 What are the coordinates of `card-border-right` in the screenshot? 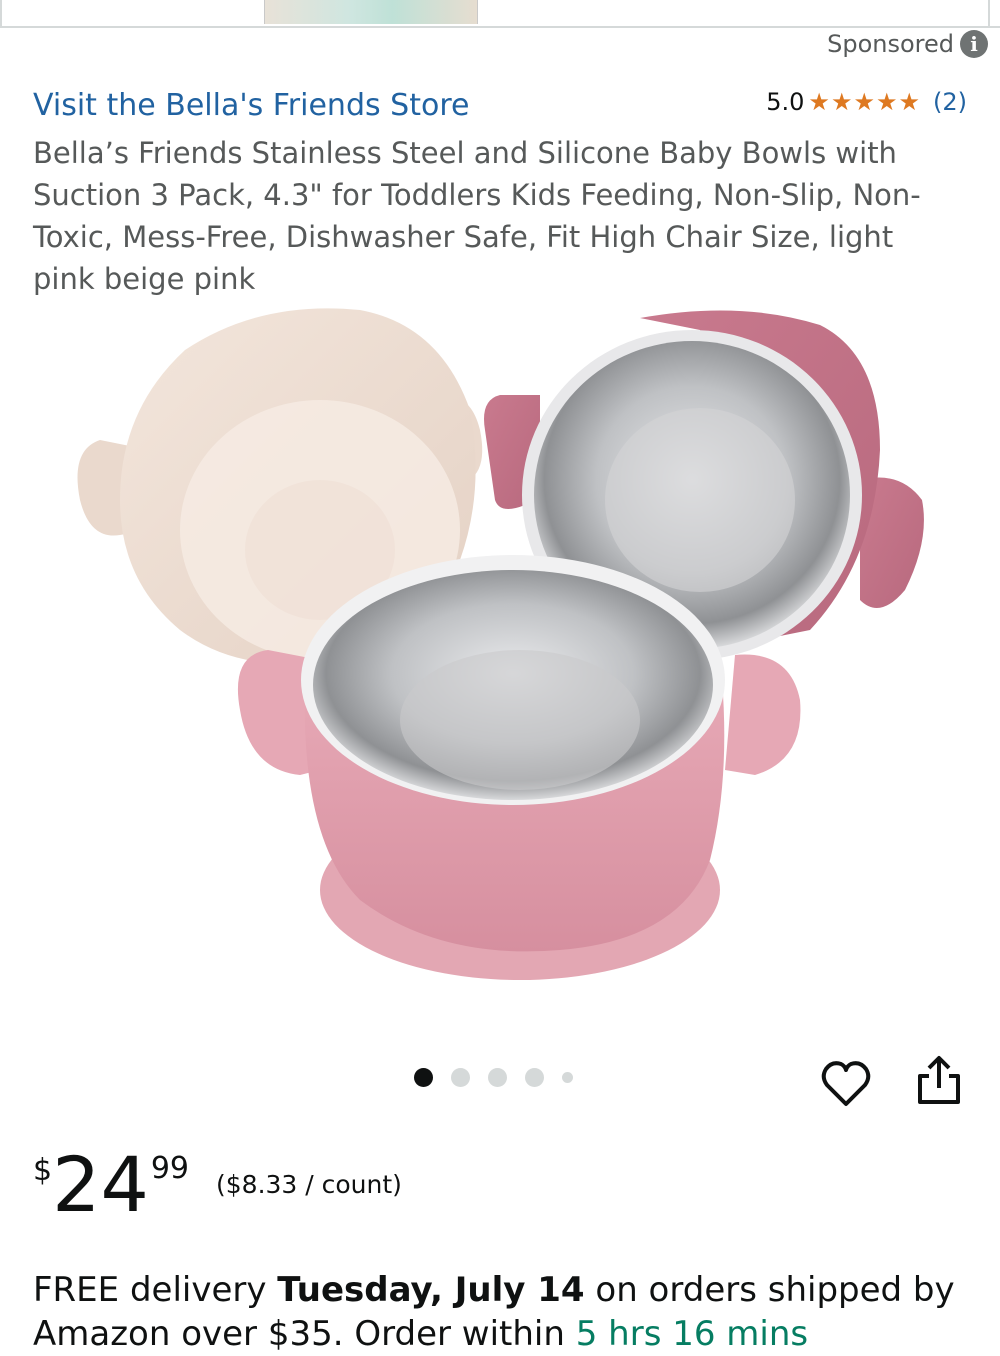 It's located at (989, 13).